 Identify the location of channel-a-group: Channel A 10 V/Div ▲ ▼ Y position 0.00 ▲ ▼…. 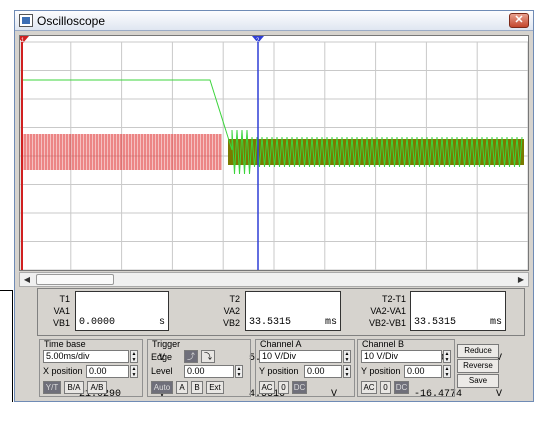
(305, 368).